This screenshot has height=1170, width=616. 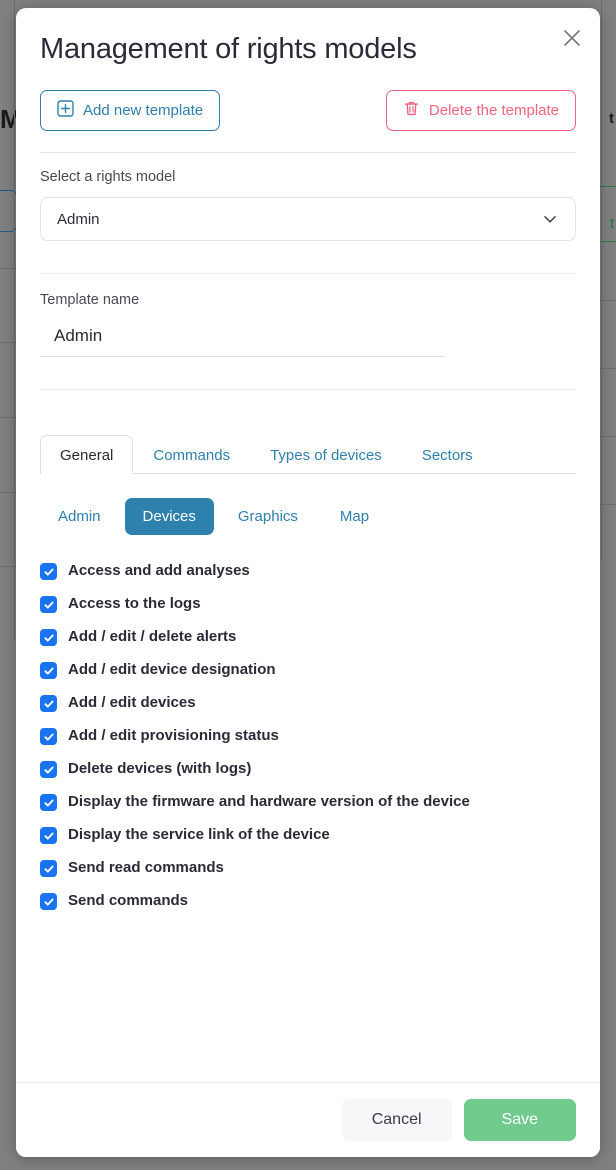 I want to click on template-name-section: Template name, so click(x=308, y=332).